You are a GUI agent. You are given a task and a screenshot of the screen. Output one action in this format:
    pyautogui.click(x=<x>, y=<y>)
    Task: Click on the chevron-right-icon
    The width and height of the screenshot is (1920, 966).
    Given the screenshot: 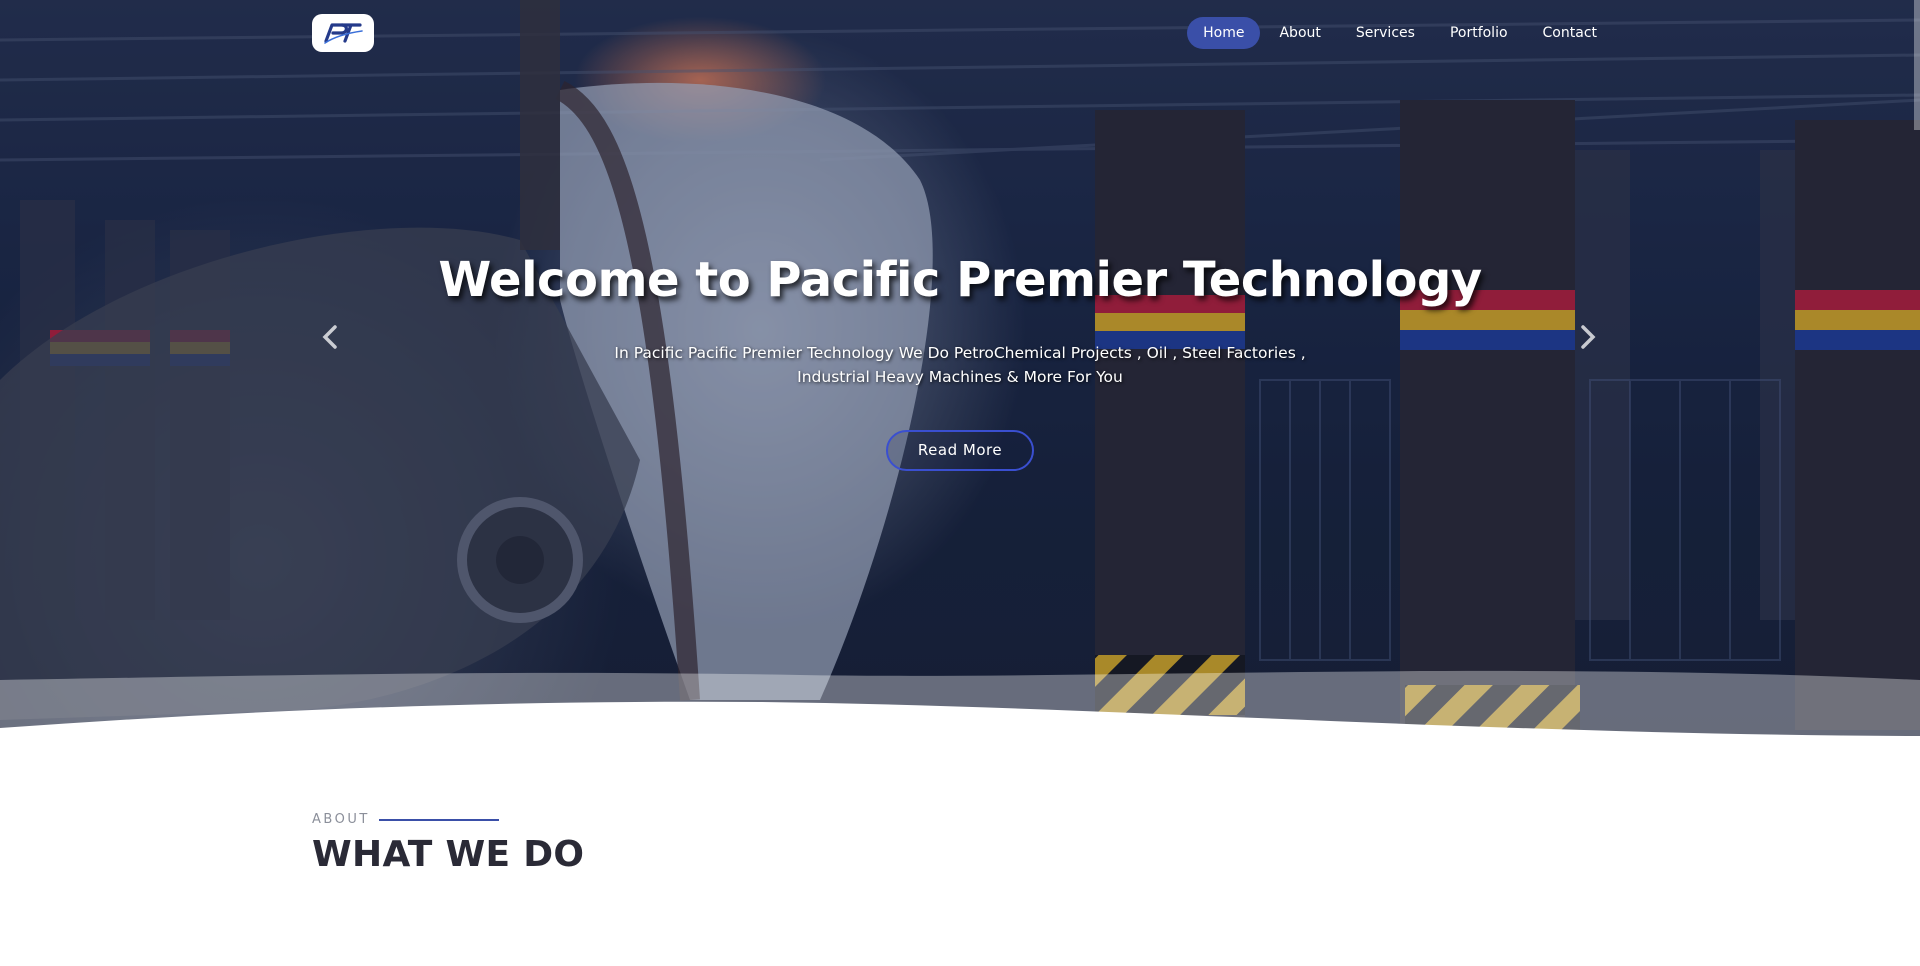 What is the action you would take?
    pyautogui.click(x=1588, y=337)
    